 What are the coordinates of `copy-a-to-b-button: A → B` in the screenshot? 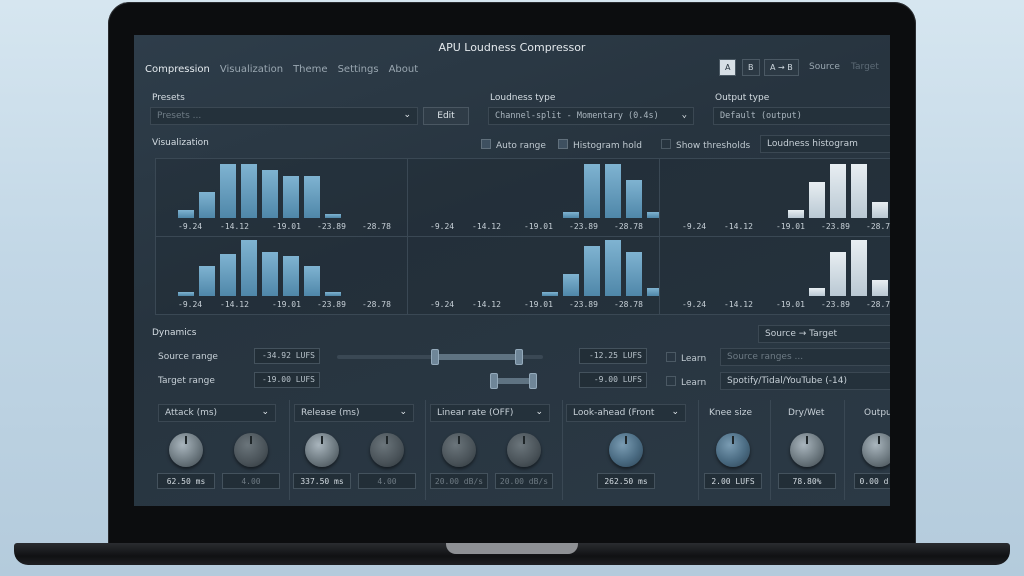 It's located at (781, 67).